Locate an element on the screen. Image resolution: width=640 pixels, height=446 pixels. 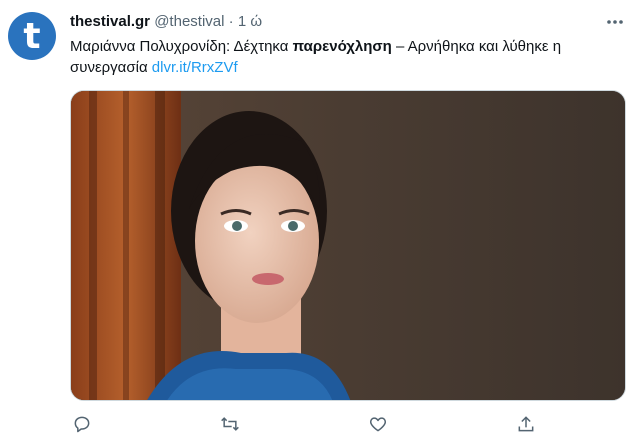
reply-button is located at coordinates (82, 424).